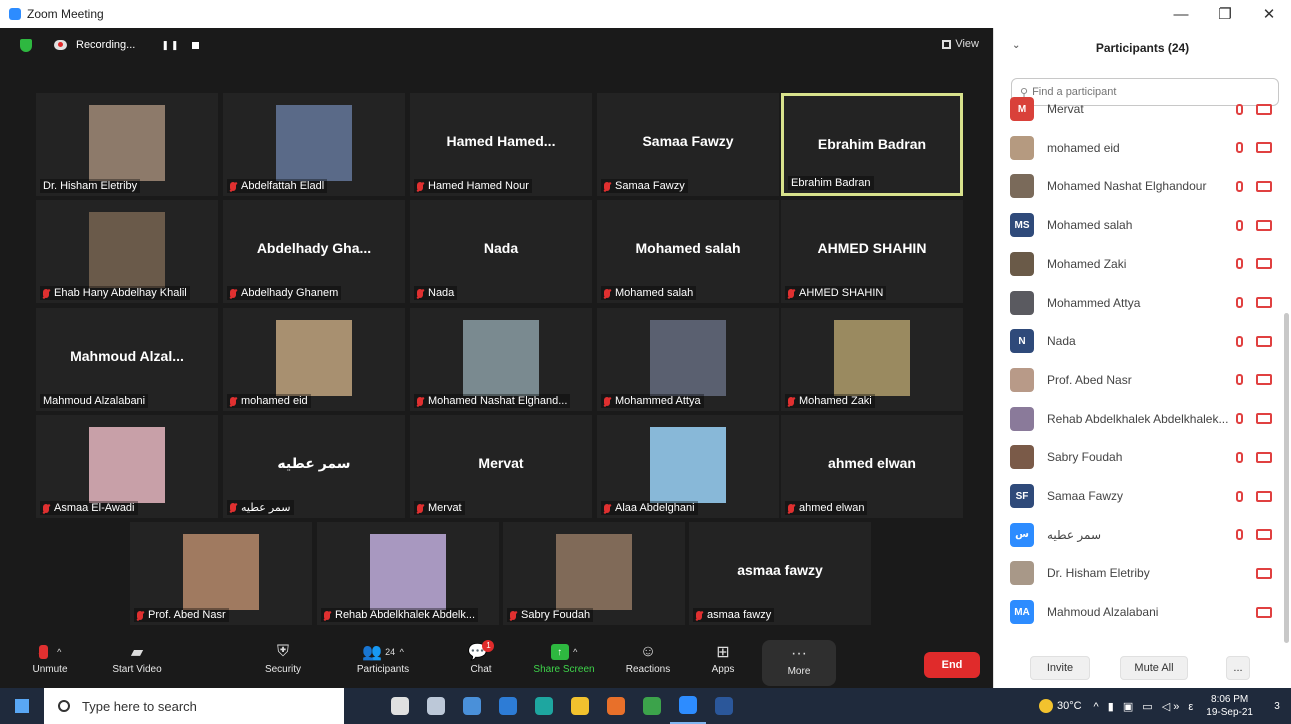 The image size is (1291, 724). What do you see at coordinates (127, 144) in the screenshot?
I see `video-tile: Dr. Hisham Eletriby` at bounding box center [127, 144].